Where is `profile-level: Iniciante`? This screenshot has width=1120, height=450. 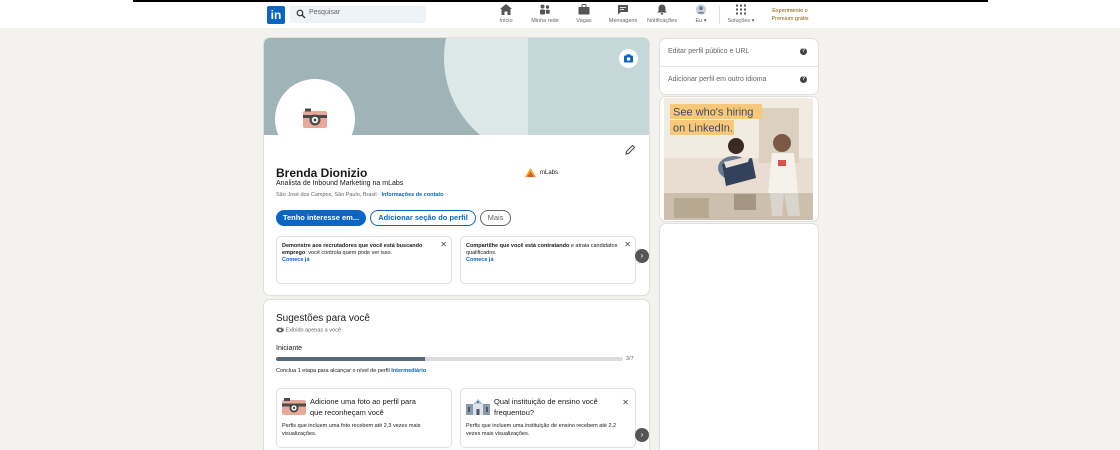 profile-level: Iniciante is located at coordinates (289, 348).